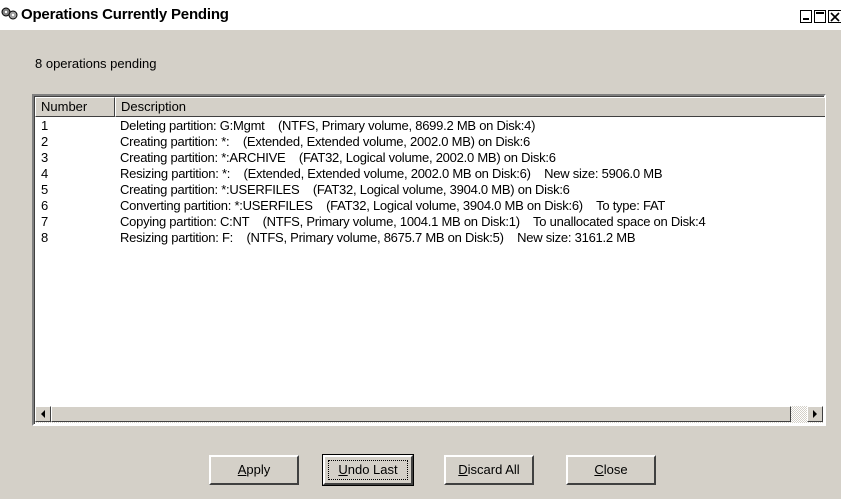 The image size is (841, 499). What do you see at coordinates (45, 205) in the screenshot?
I see `operation-number: 6` at bounding box center [45, 205].